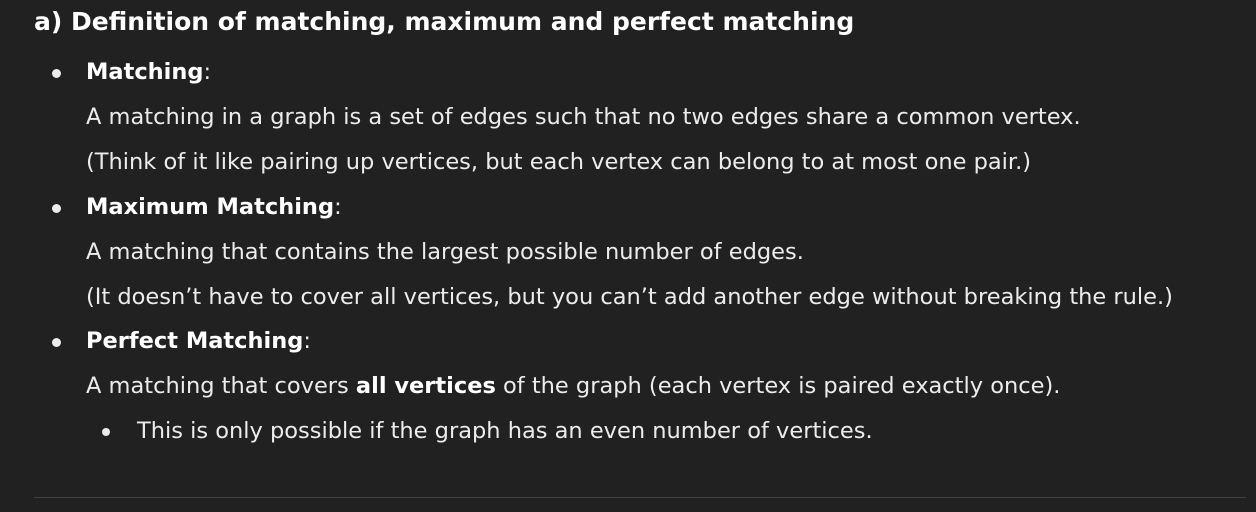 This screenshot has height=512, width=1256. I want to click on term-maximum-matching: Maximum Matching:, so click(214, 207).